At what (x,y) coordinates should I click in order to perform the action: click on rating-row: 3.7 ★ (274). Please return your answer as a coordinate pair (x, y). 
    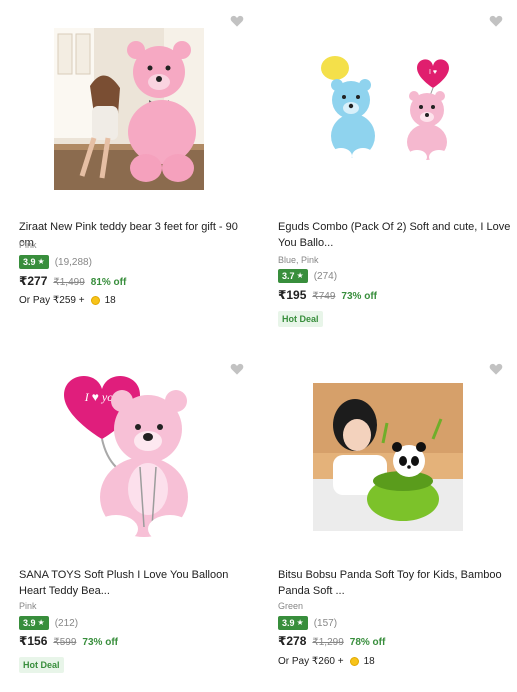
    Looking at the image, I should click on (307, 276).